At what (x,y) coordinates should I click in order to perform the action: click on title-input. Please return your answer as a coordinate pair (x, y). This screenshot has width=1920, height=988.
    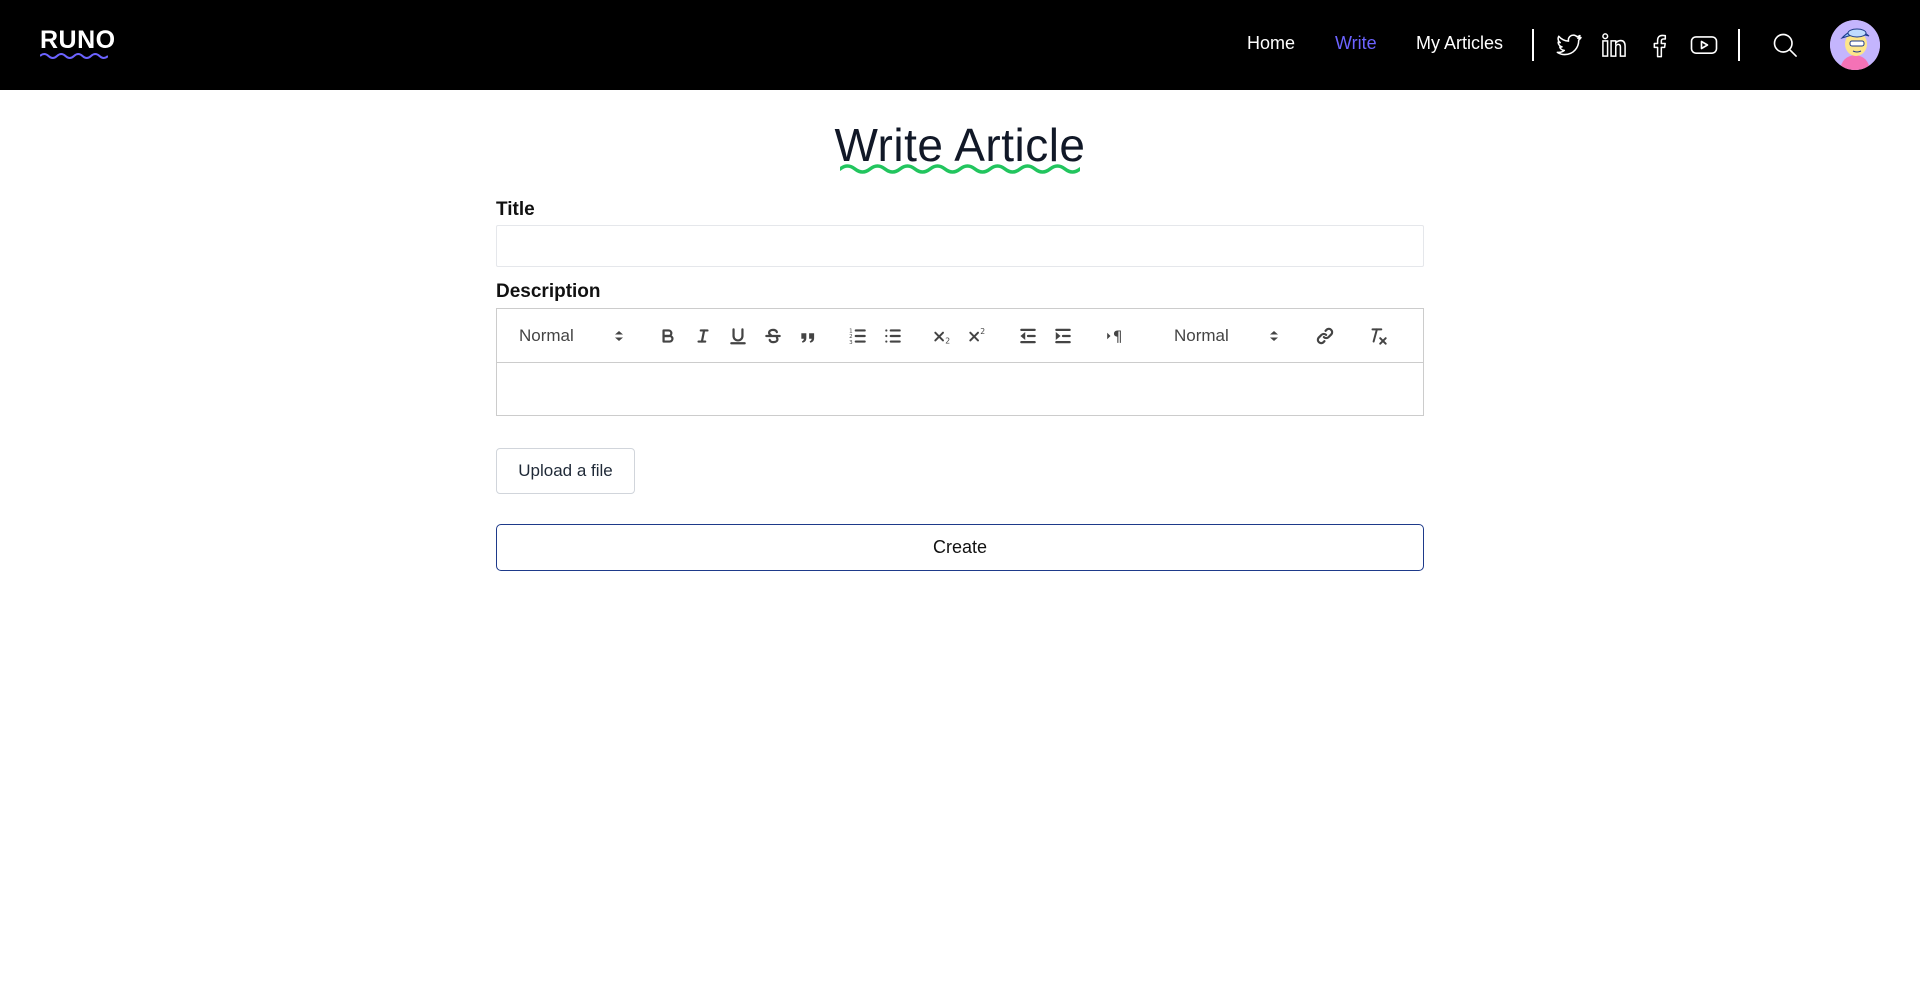
    Looking at the image, I should click on (960, 246).